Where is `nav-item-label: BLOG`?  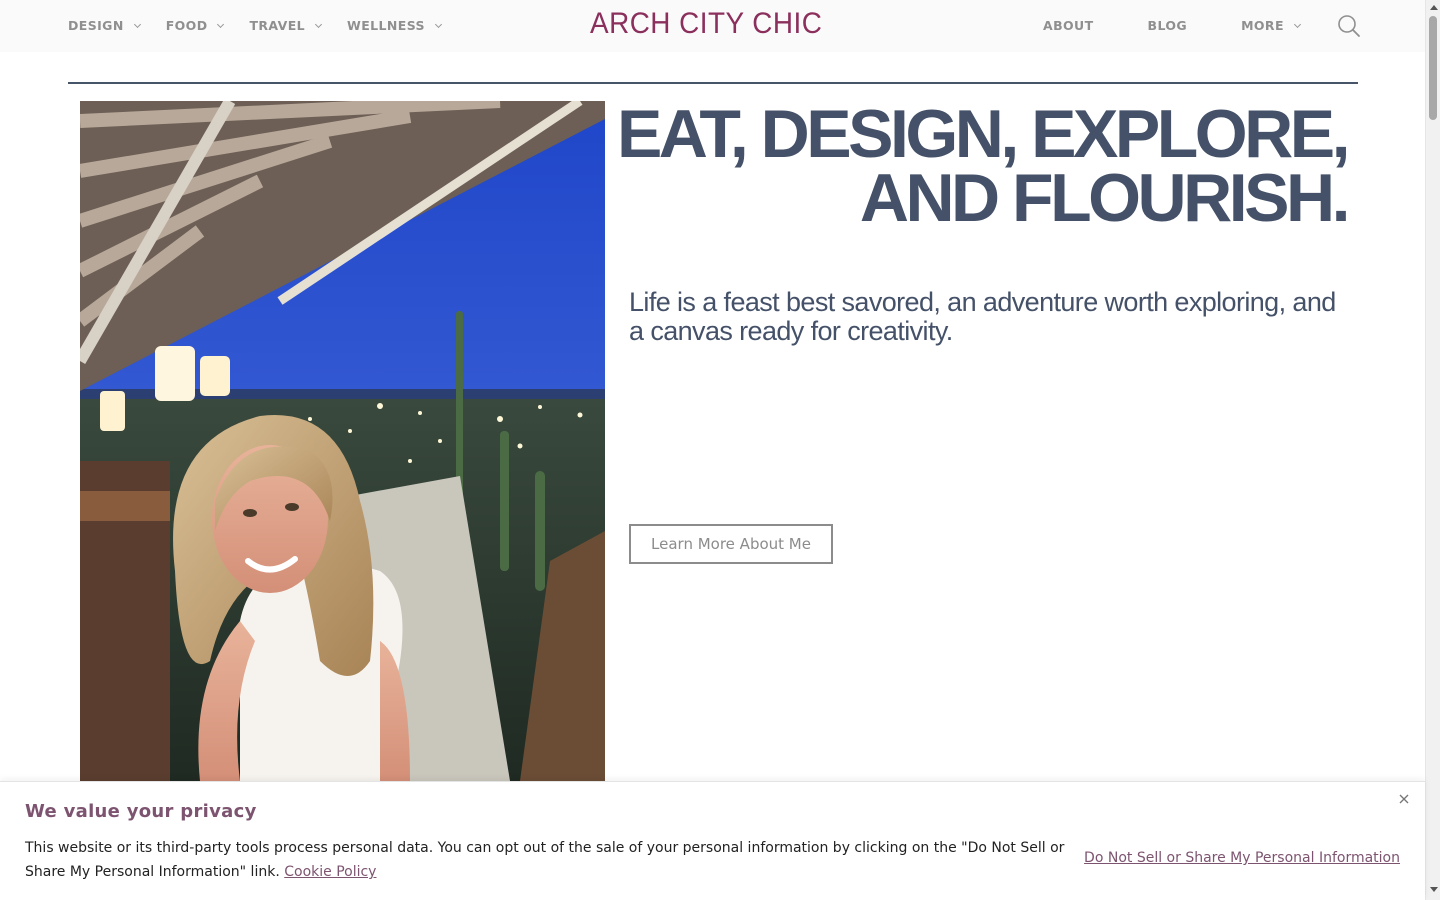
nav-item-label: BLOG is located at coordinates (1167, 25).